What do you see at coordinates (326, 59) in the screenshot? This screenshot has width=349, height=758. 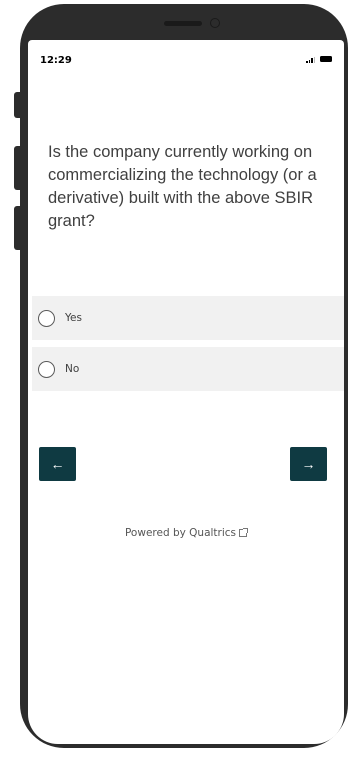 I see `battery-icon` at bounding box center [326, 59].